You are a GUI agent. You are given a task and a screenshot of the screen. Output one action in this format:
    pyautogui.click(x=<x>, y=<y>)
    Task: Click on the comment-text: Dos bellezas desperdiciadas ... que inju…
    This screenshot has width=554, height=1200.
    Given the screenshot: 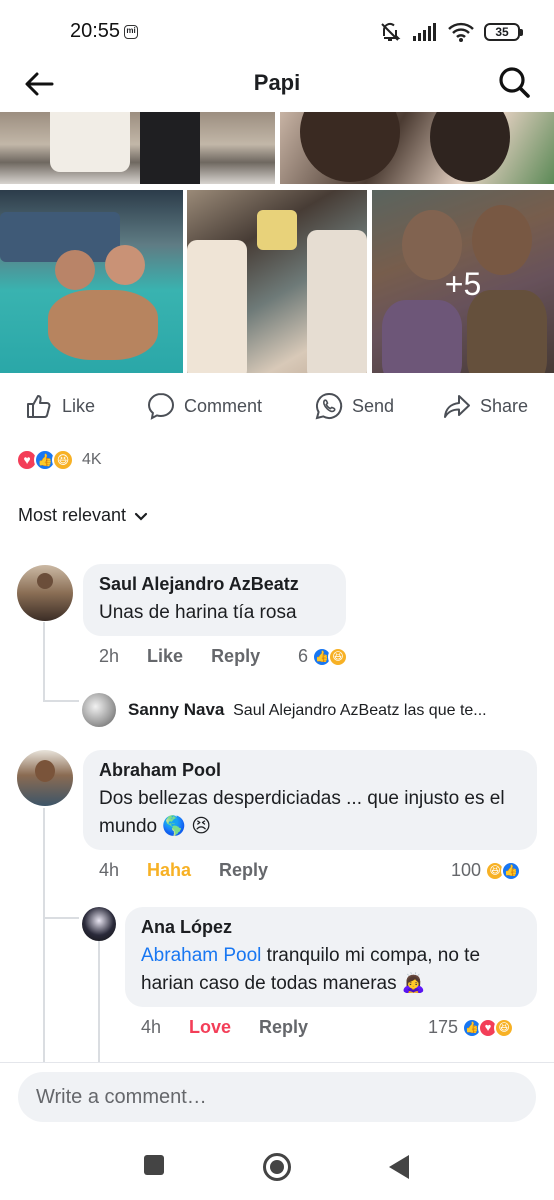 What is the action you would take?
    pyautogui.click(x=302, y=812)
    